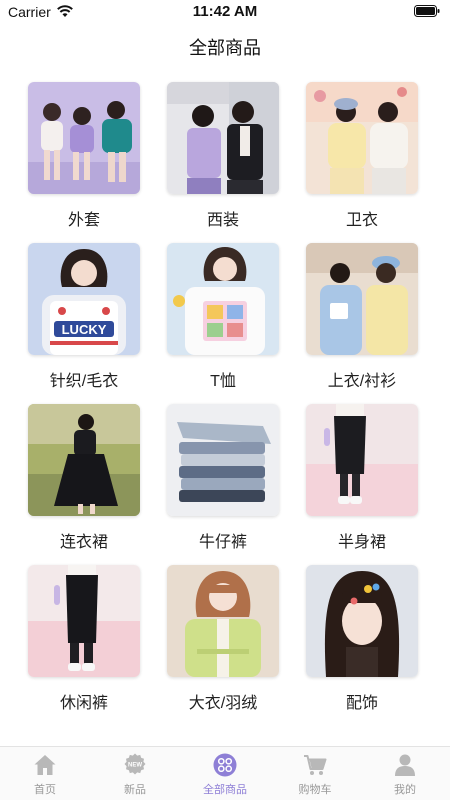  I want to click on status-bar: Carrier 11:42 AM, so click(225, 12).